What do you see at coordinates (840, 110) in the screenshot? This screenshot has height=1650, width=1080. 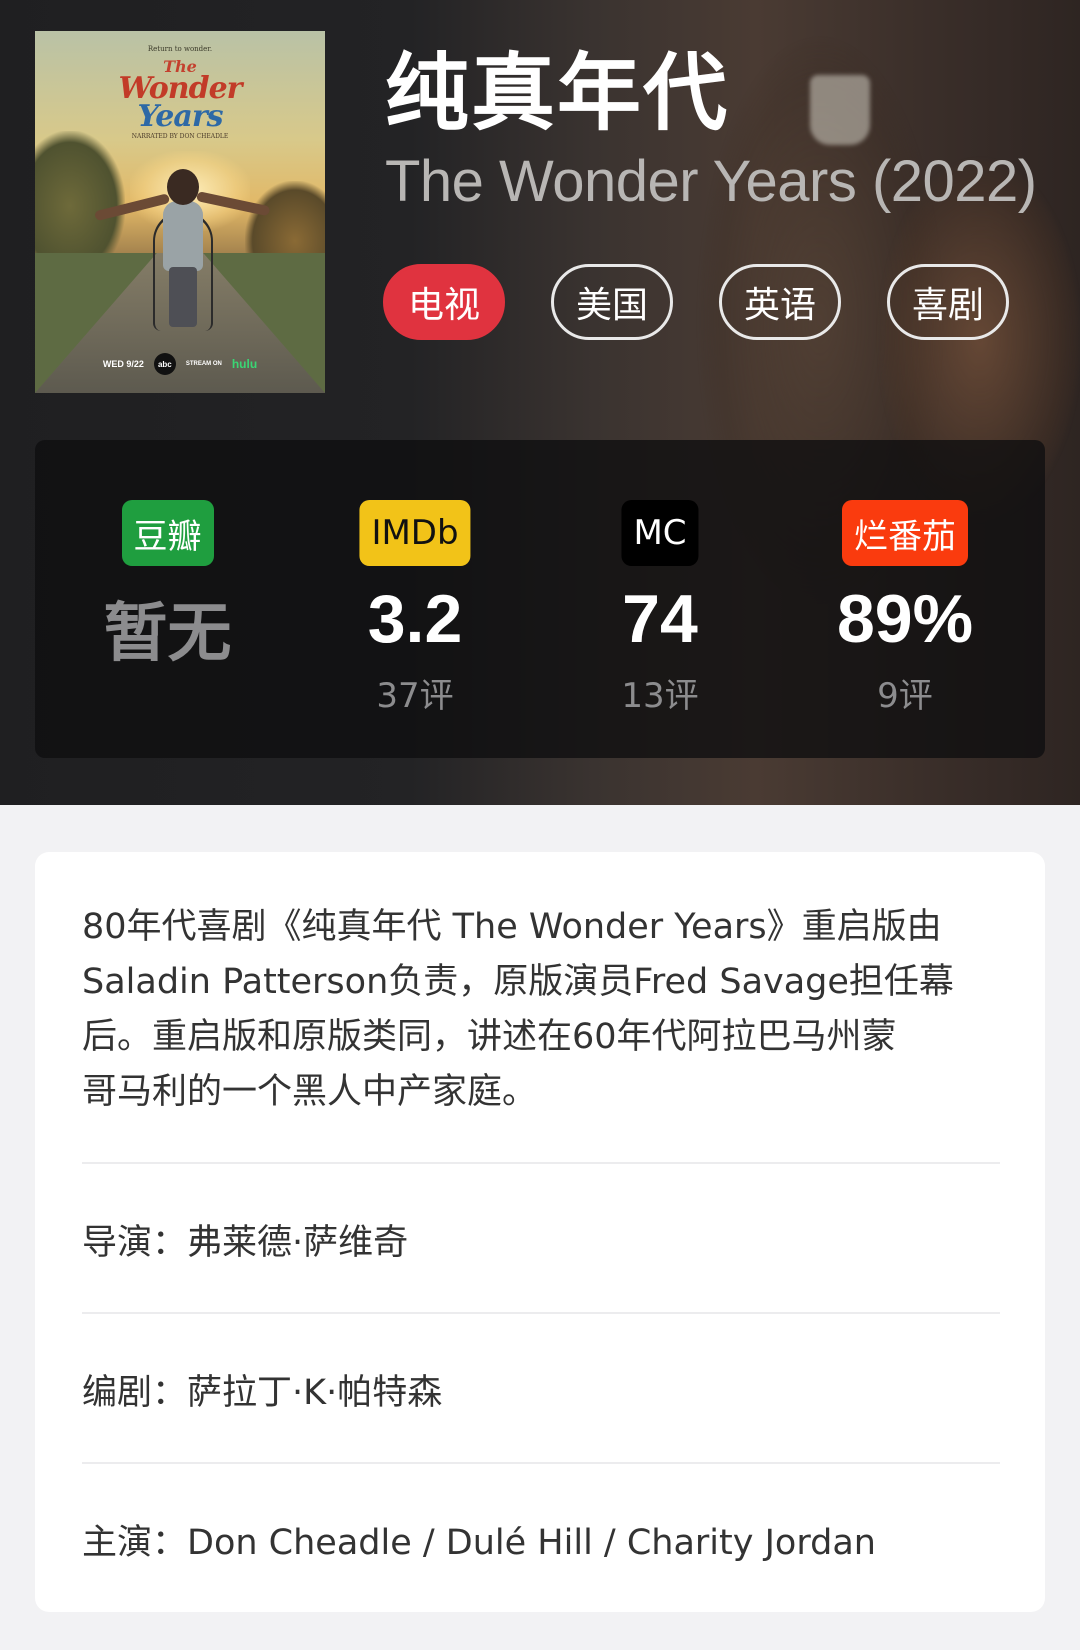 I see `background-lamp` at bounding box center [840, 110].